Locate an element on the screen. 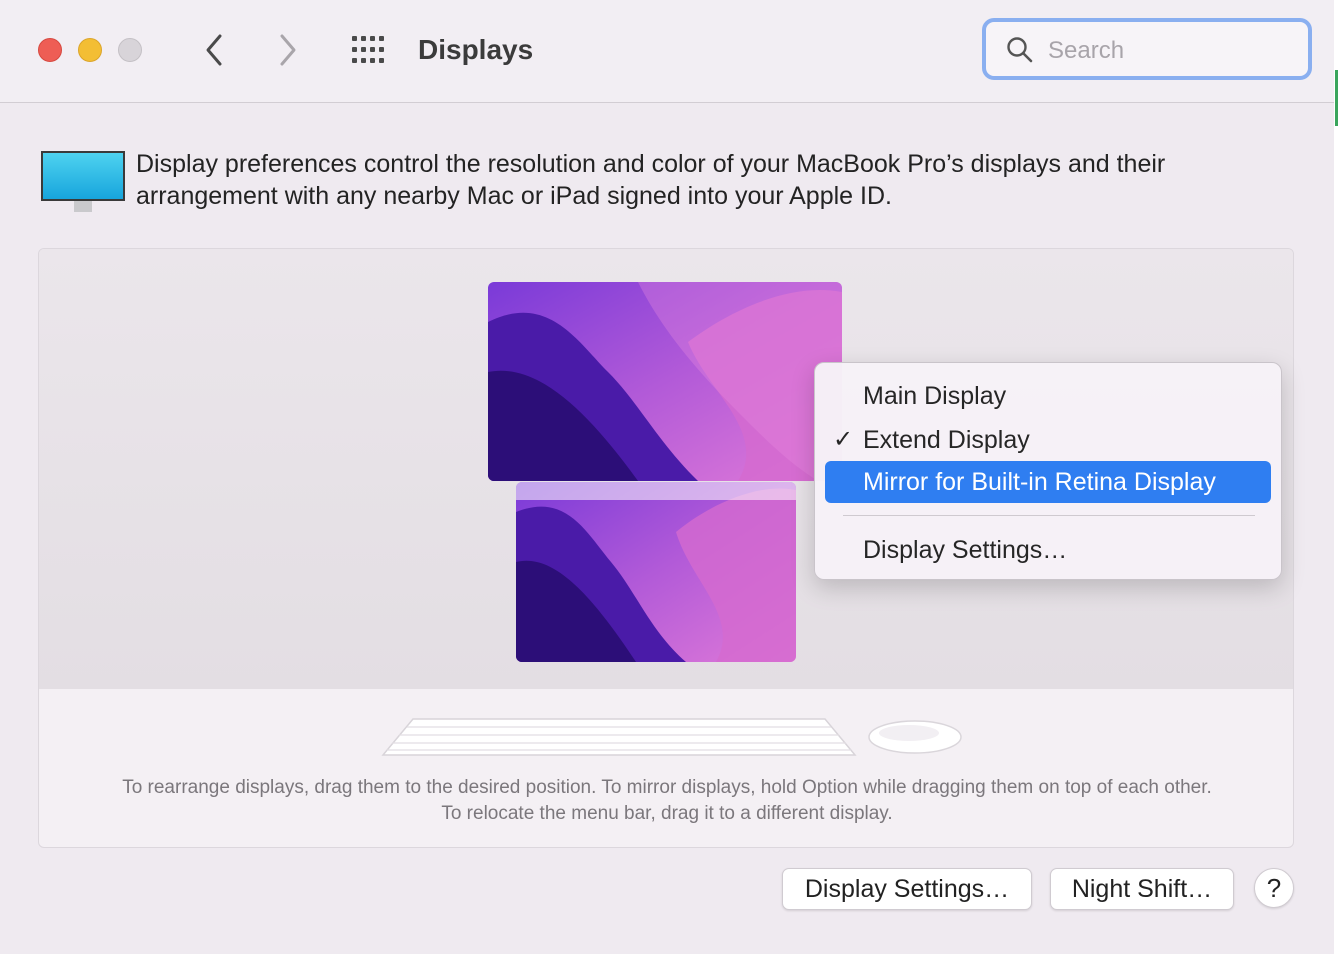  menu-item-main-display: Main Display is located at coordinates (1048, 396).